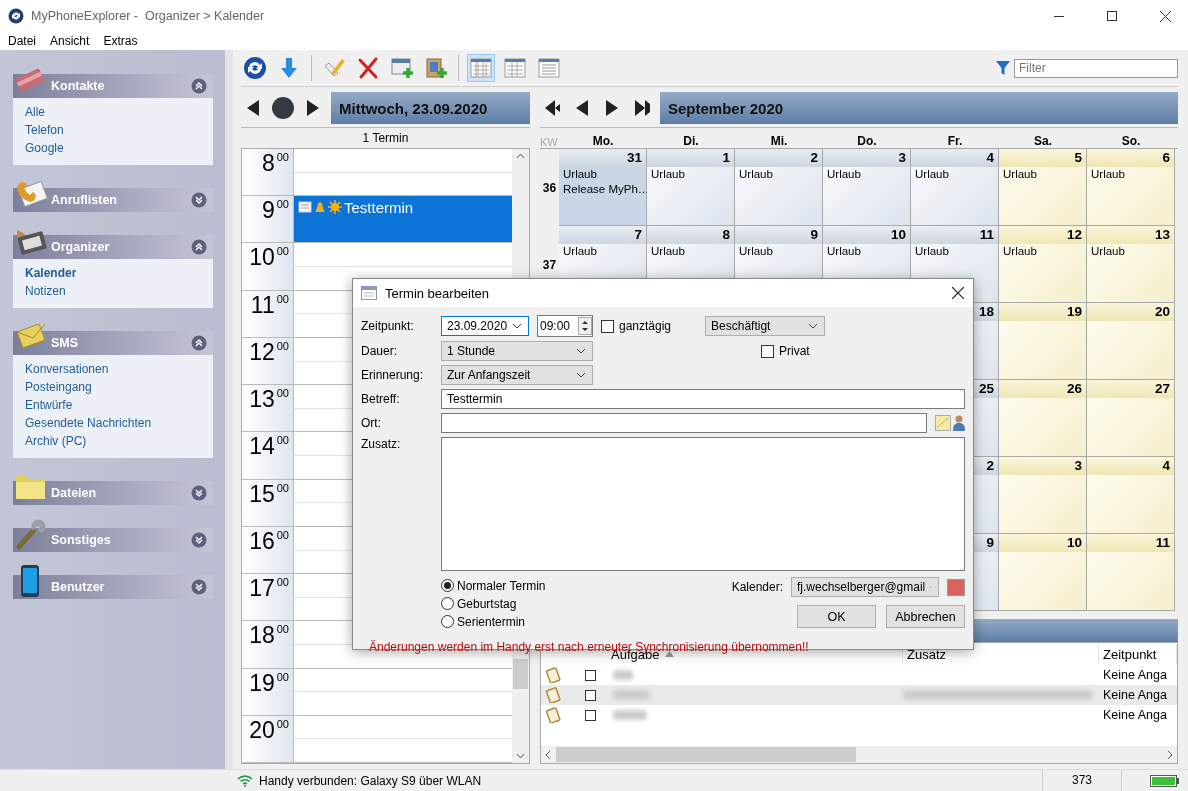 The image size is (1188, 791). I want to click on subject-field: Testtermin, so click(703, 399).